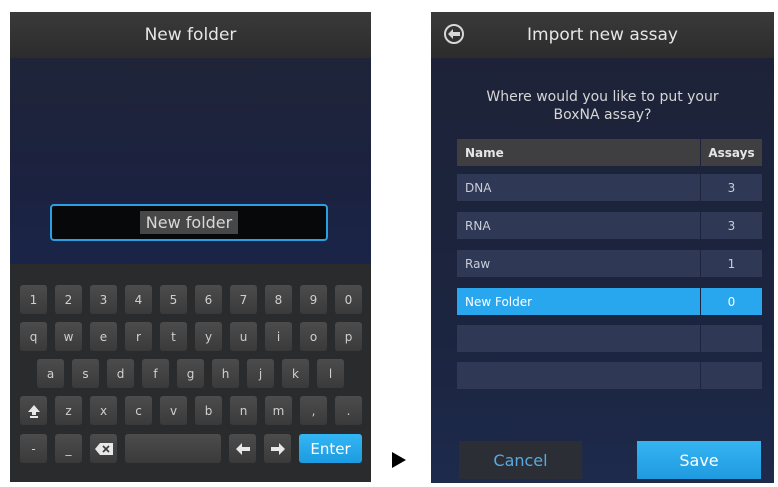 The width and height of the screenshot is (778, 487). Describe the element at coordinates (313, 410) in the screenshot. I see `key-comma: ,` at that location.